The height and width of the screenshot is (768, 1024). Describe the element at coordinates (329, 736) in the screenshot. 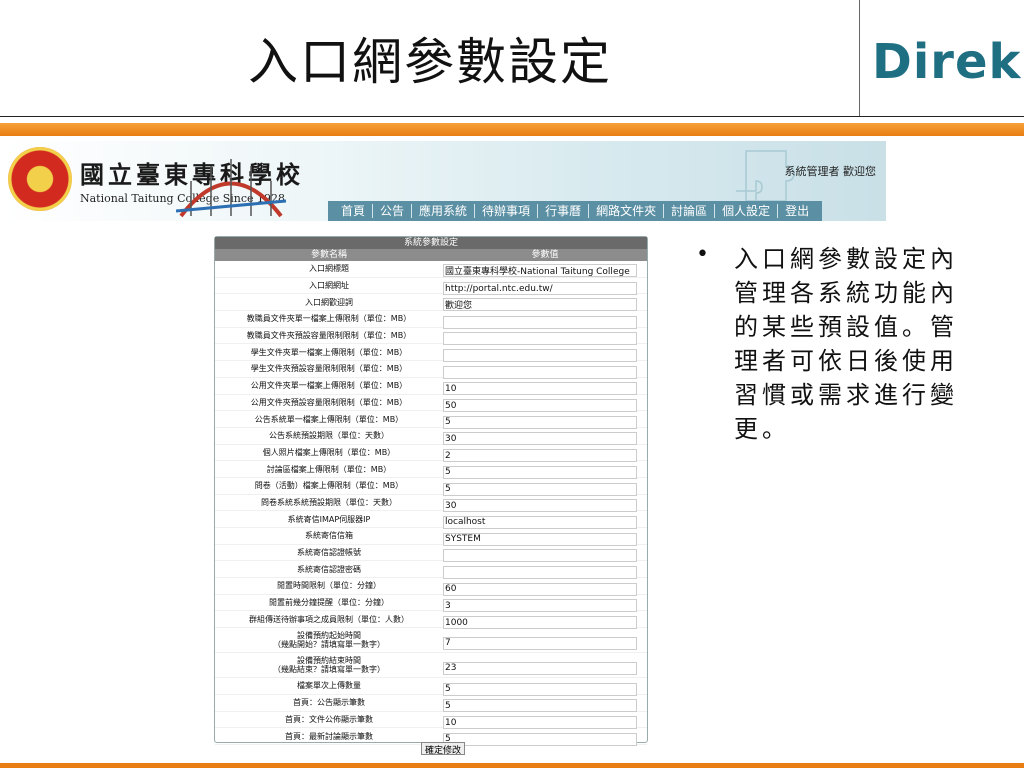

I see `parameter-name: 首頁：最新討論顯示筆數` at that location.